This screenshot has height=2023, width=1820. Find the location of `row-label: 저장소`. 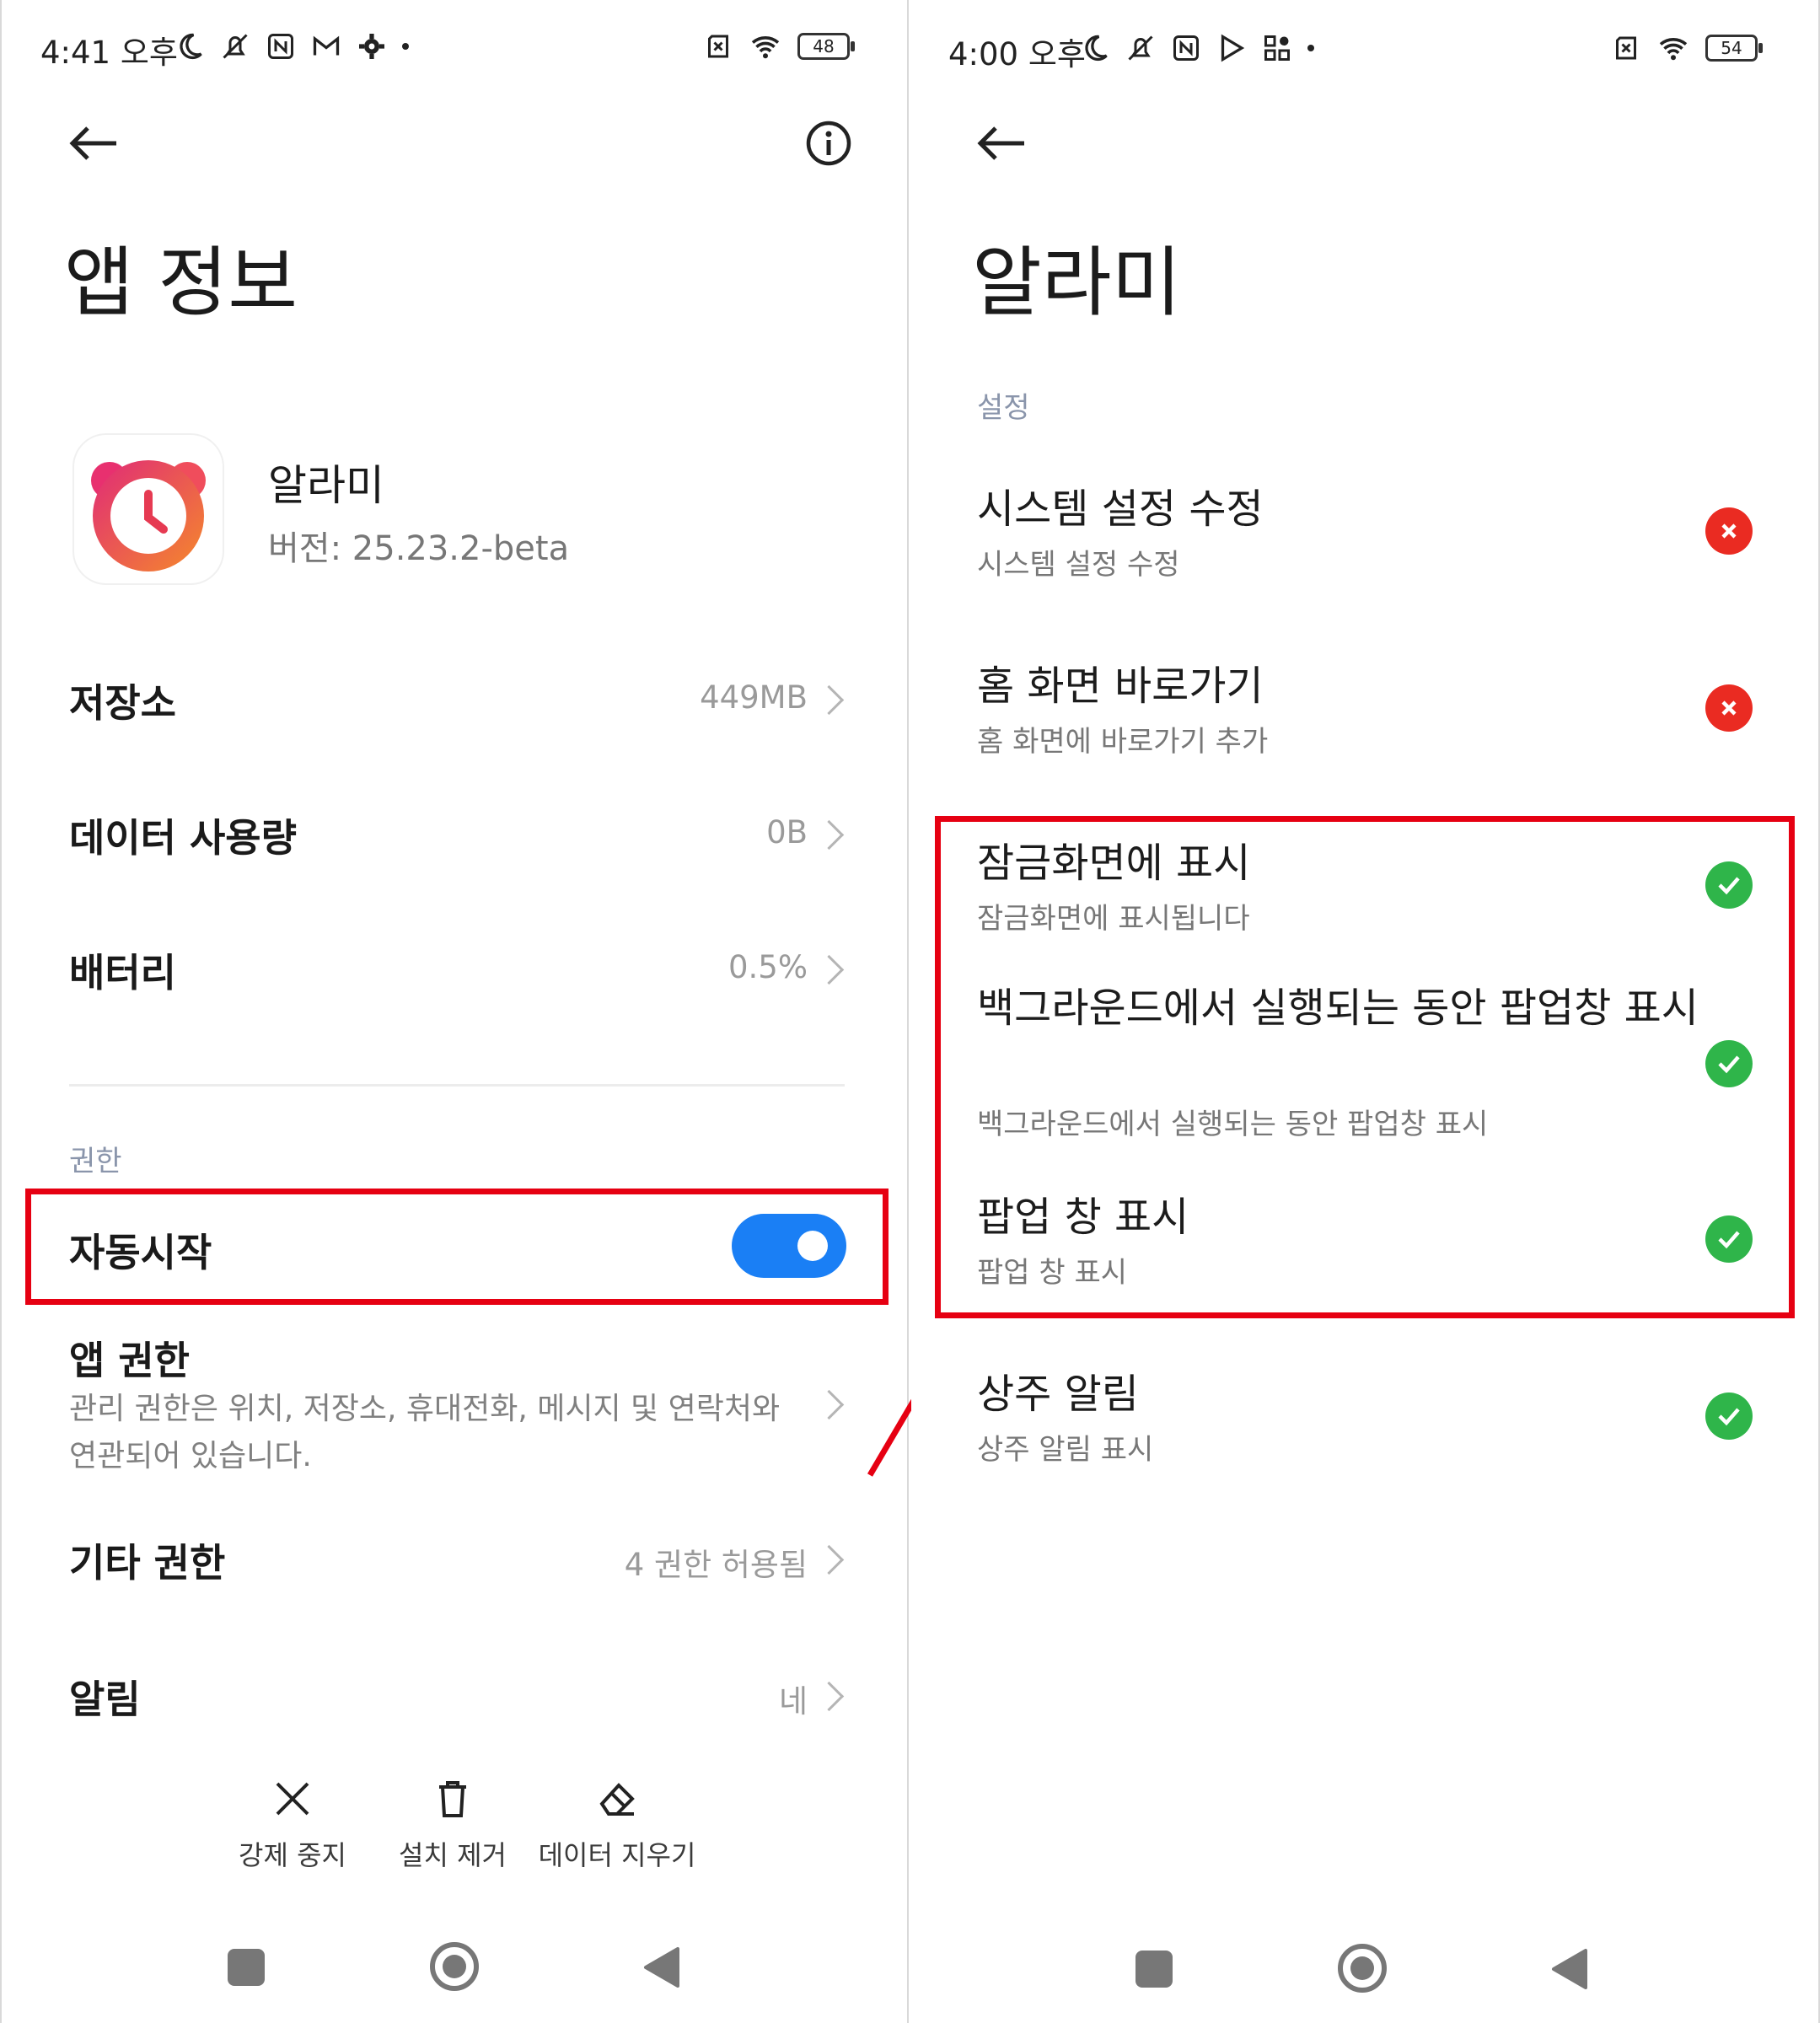

row-label: 저장소 is located at coordinates (122, 703).